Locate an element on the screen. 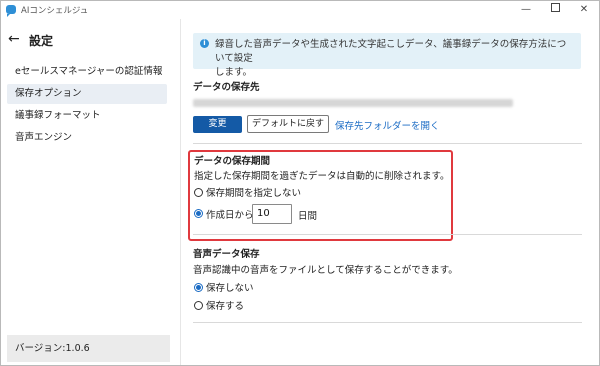 This screenshot has width=600, height=366. maximize-icon is located at coordinates (555, 10).